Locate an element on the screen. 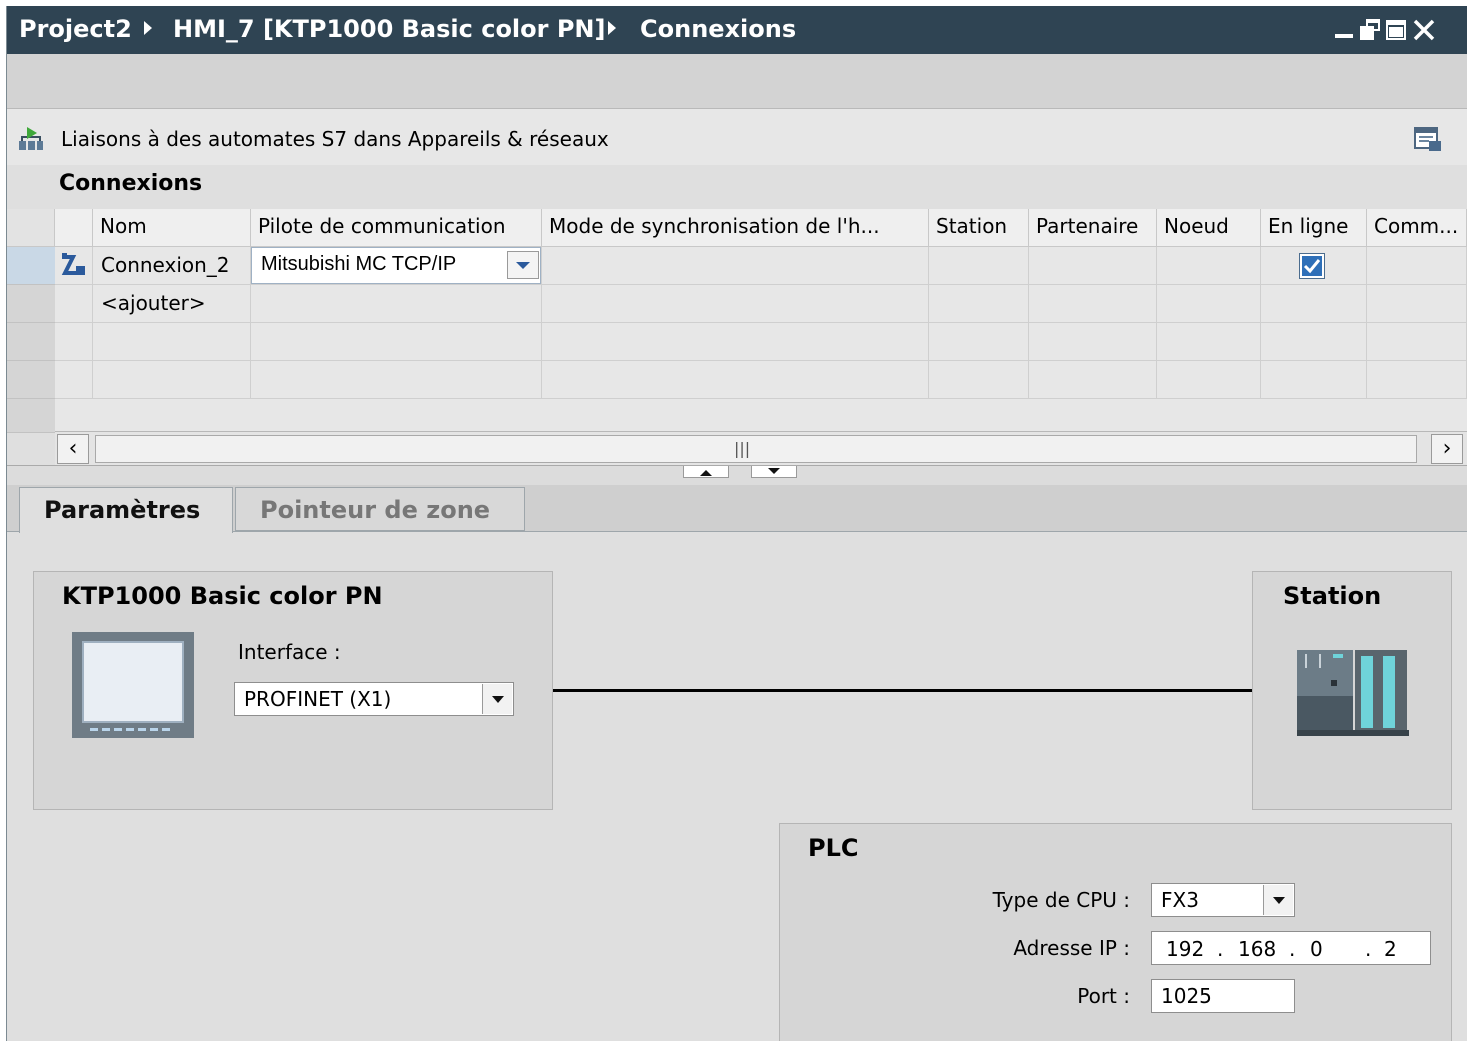 The width and height of the screenshot is (1469, 1041). driver-cell: Mitsubishi MC TCP/IP is located at coordinates (396, 266).